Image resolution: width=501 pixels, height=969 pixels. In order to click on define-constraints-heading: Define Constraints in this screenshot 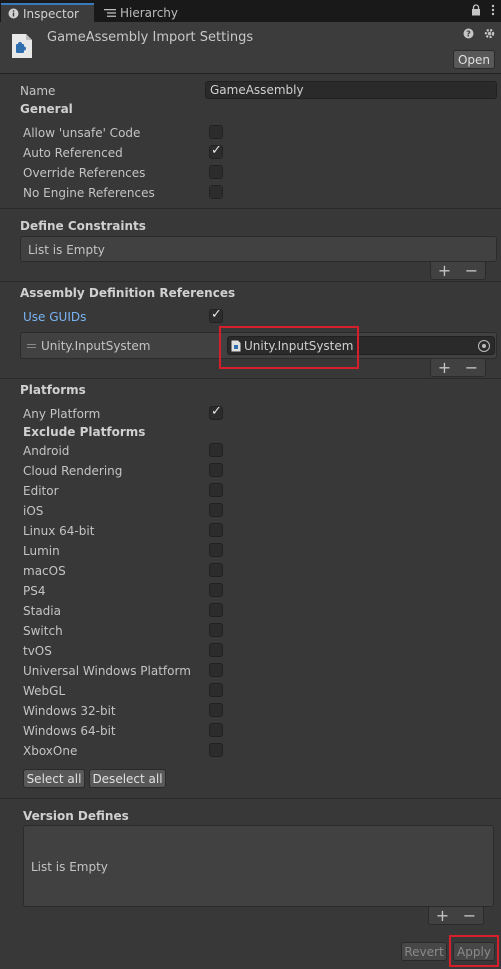, I will do `click(83, 226)`.